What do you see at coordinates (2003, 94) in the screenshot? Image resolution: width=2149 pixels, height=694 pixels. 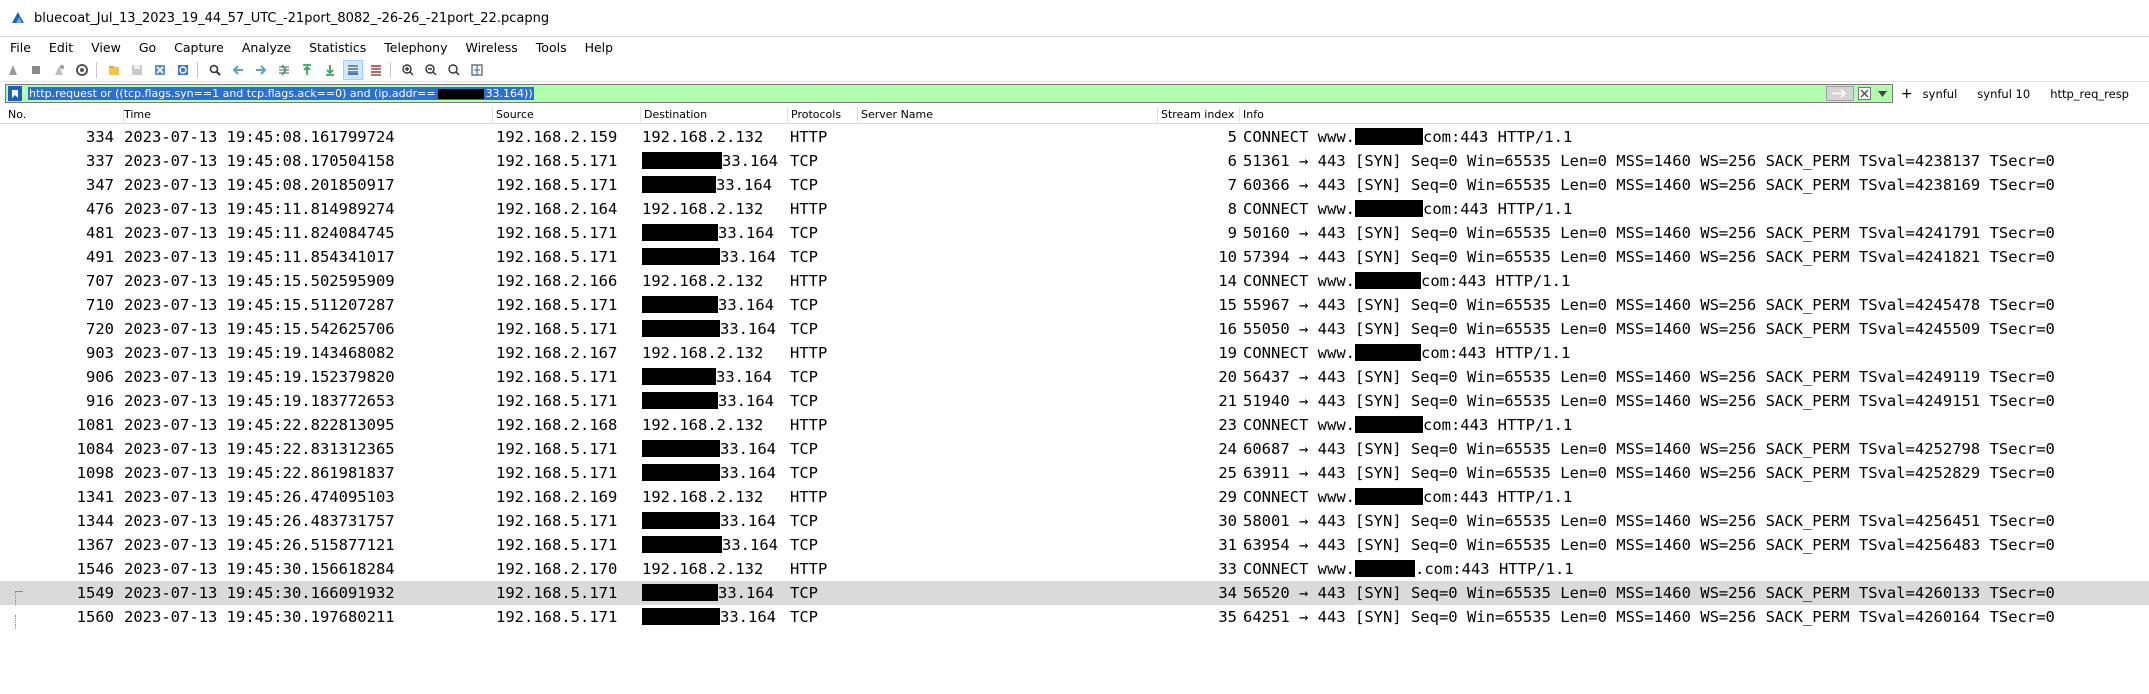 I see `filter-button-synful-10: synful 10` at bounding box center [2003, 94].